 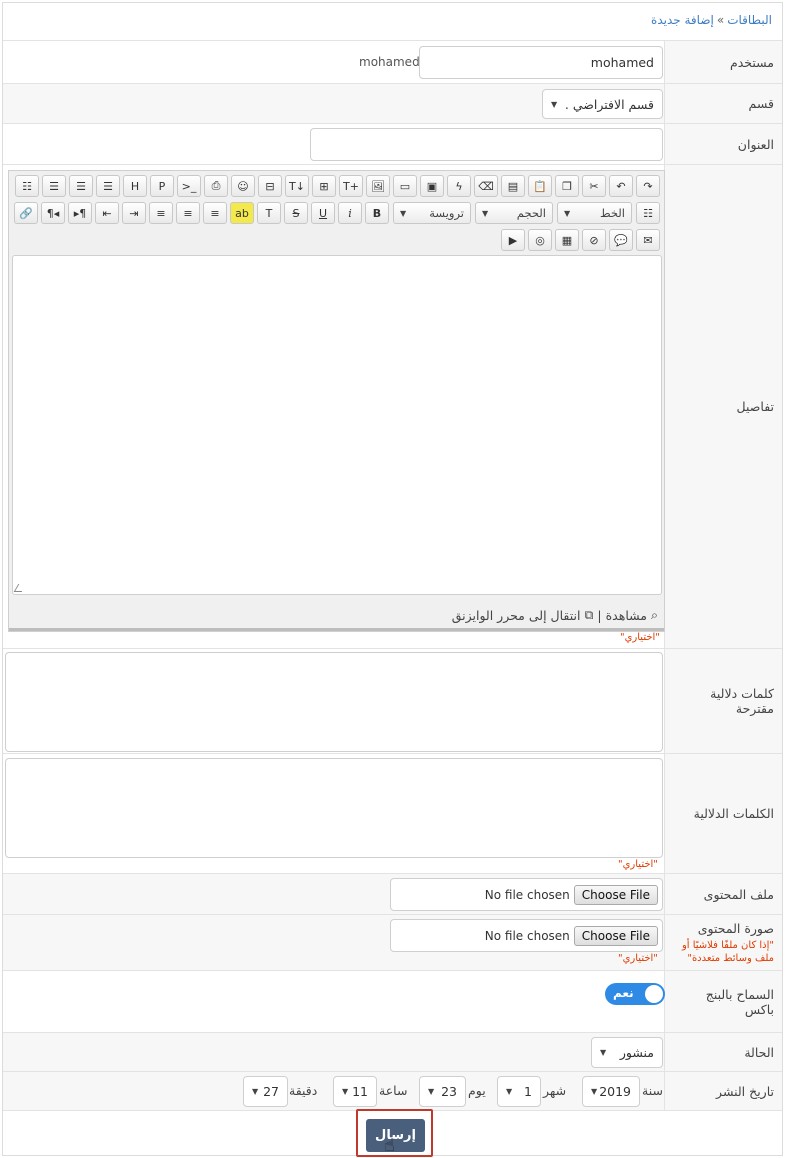 What do you see at coordinates (108, 186) in the screenshot?
I see `ordered-list-icon: ☰` at bounding box center [108, 186].